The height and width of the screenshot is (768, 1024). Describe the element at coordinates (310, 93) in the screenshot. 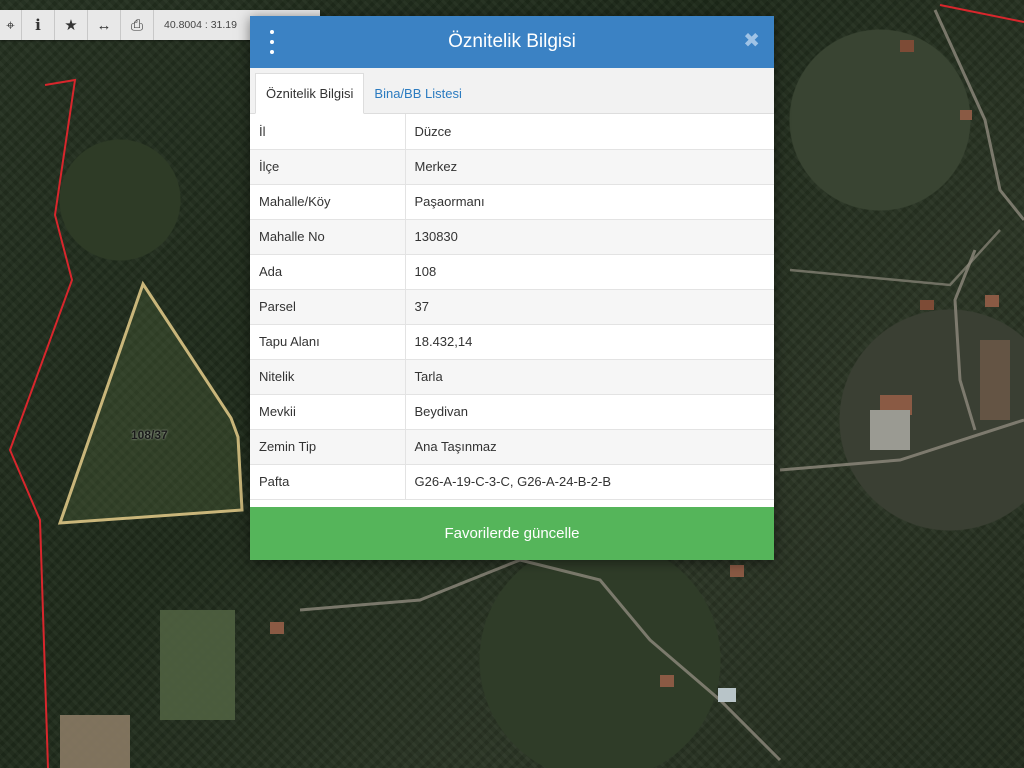

I see `tab-attribute-info: Öznitelik Bilgisi` at that location.